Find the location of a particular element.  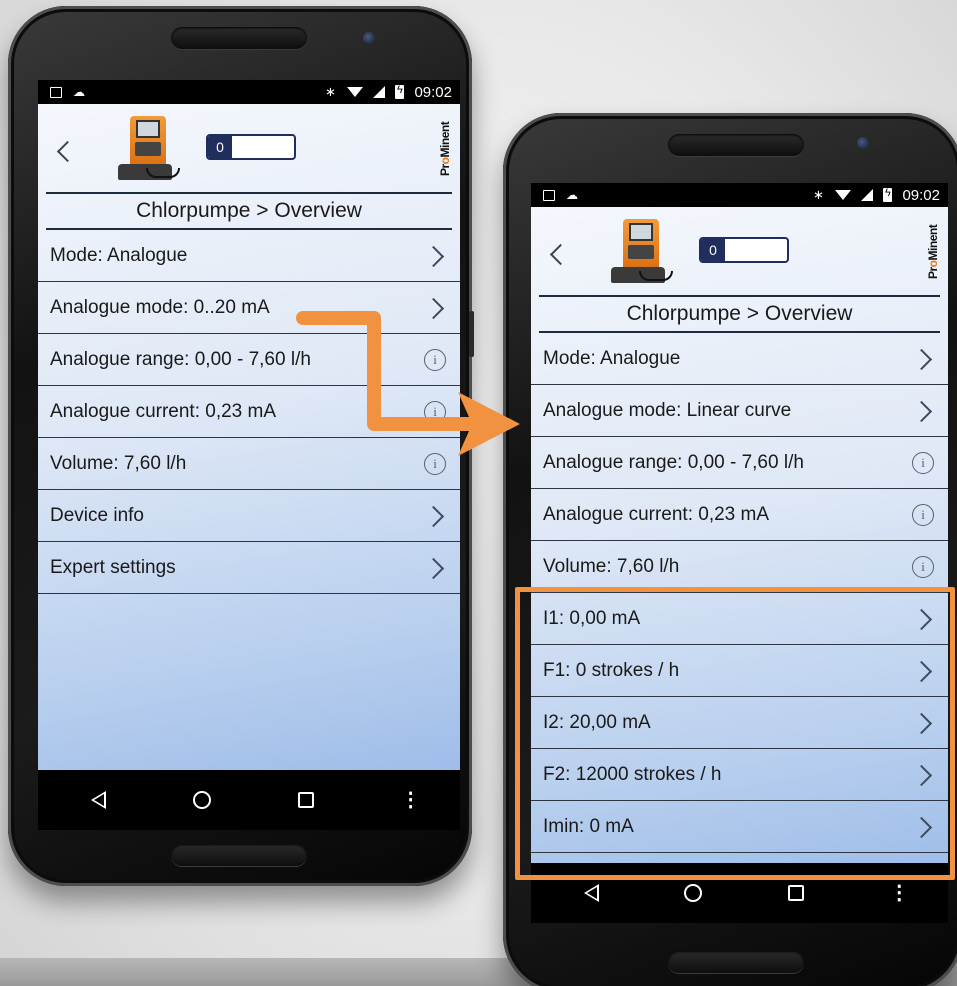

highlight-box is located at coordinates (735, 733).